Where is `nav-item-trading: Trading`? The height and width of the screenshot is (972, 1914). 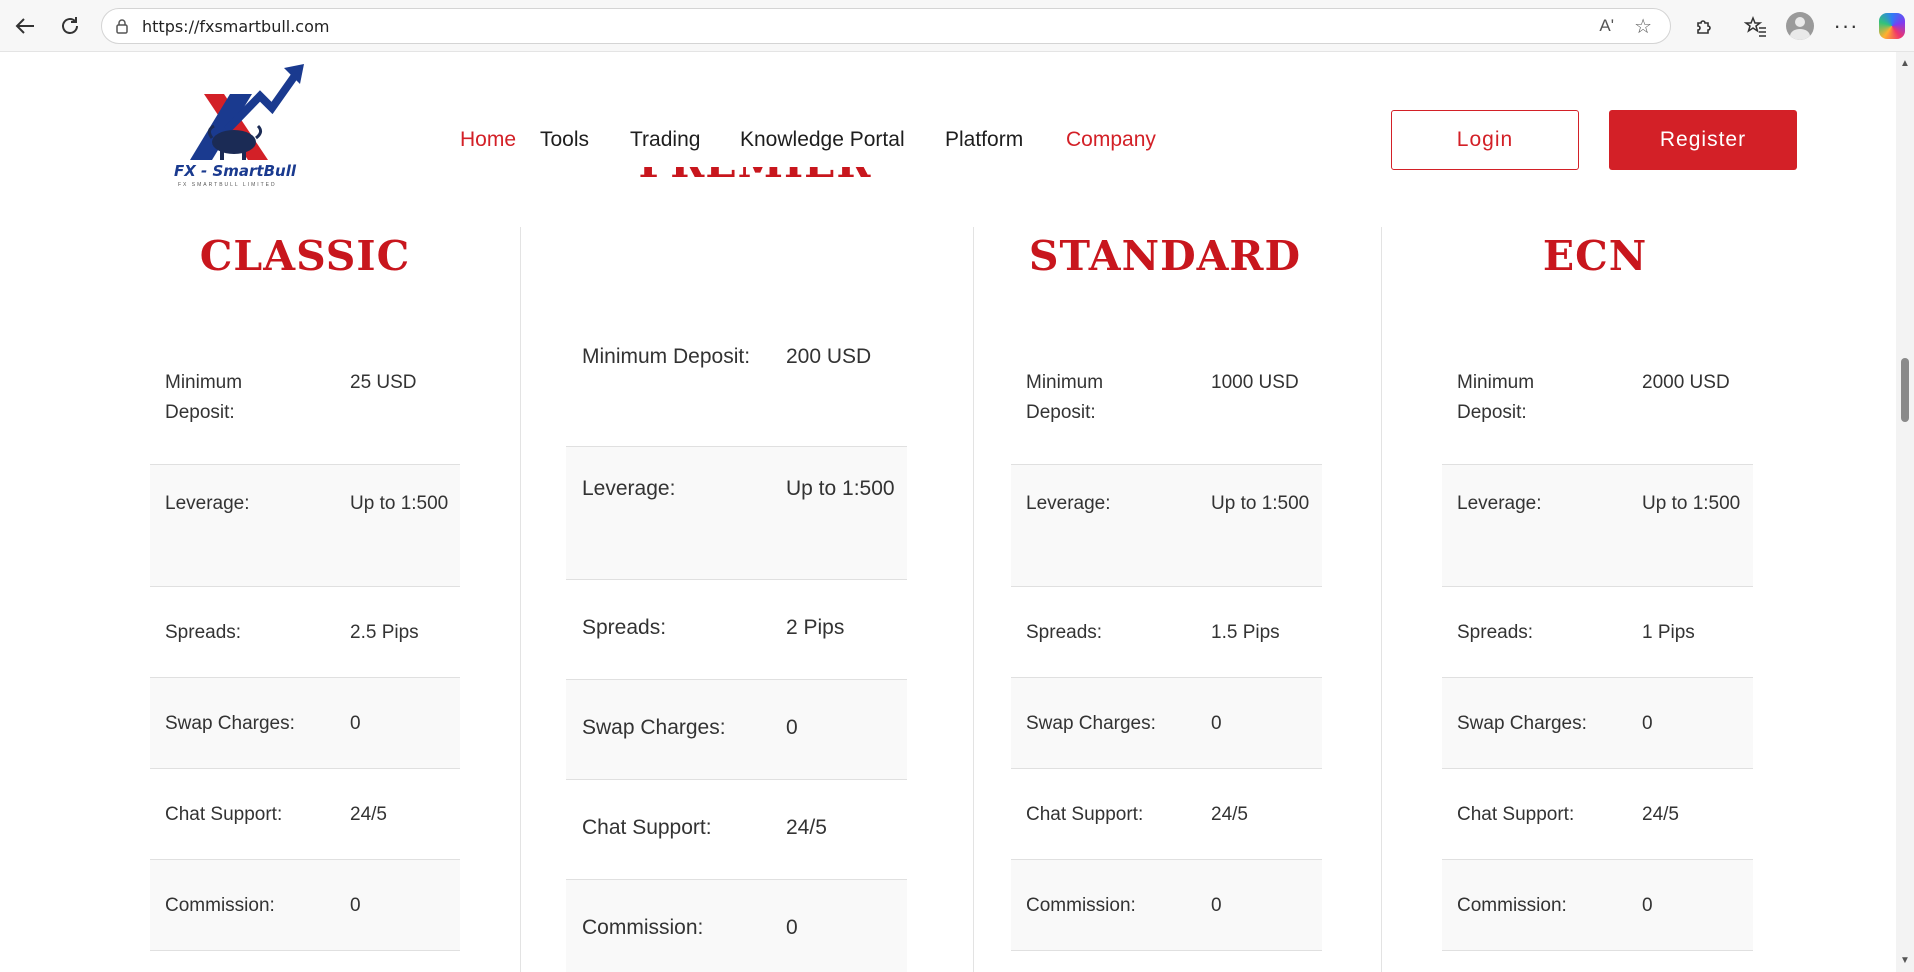 nav-item-trading: Trading is located at coordinates (665, 140).